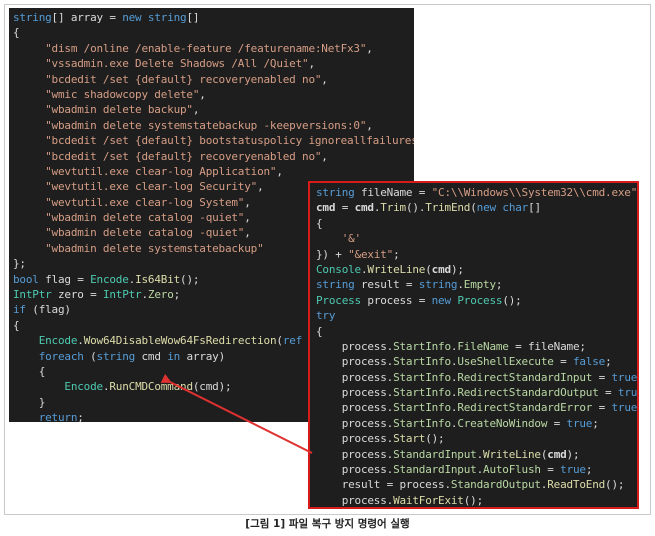 The height and width of the screenshot is (536, 655). What do you see at coordinates (512, 470) in the screenshot?
I see `code-token: AutoFlush` at bounding box center [512, 470].